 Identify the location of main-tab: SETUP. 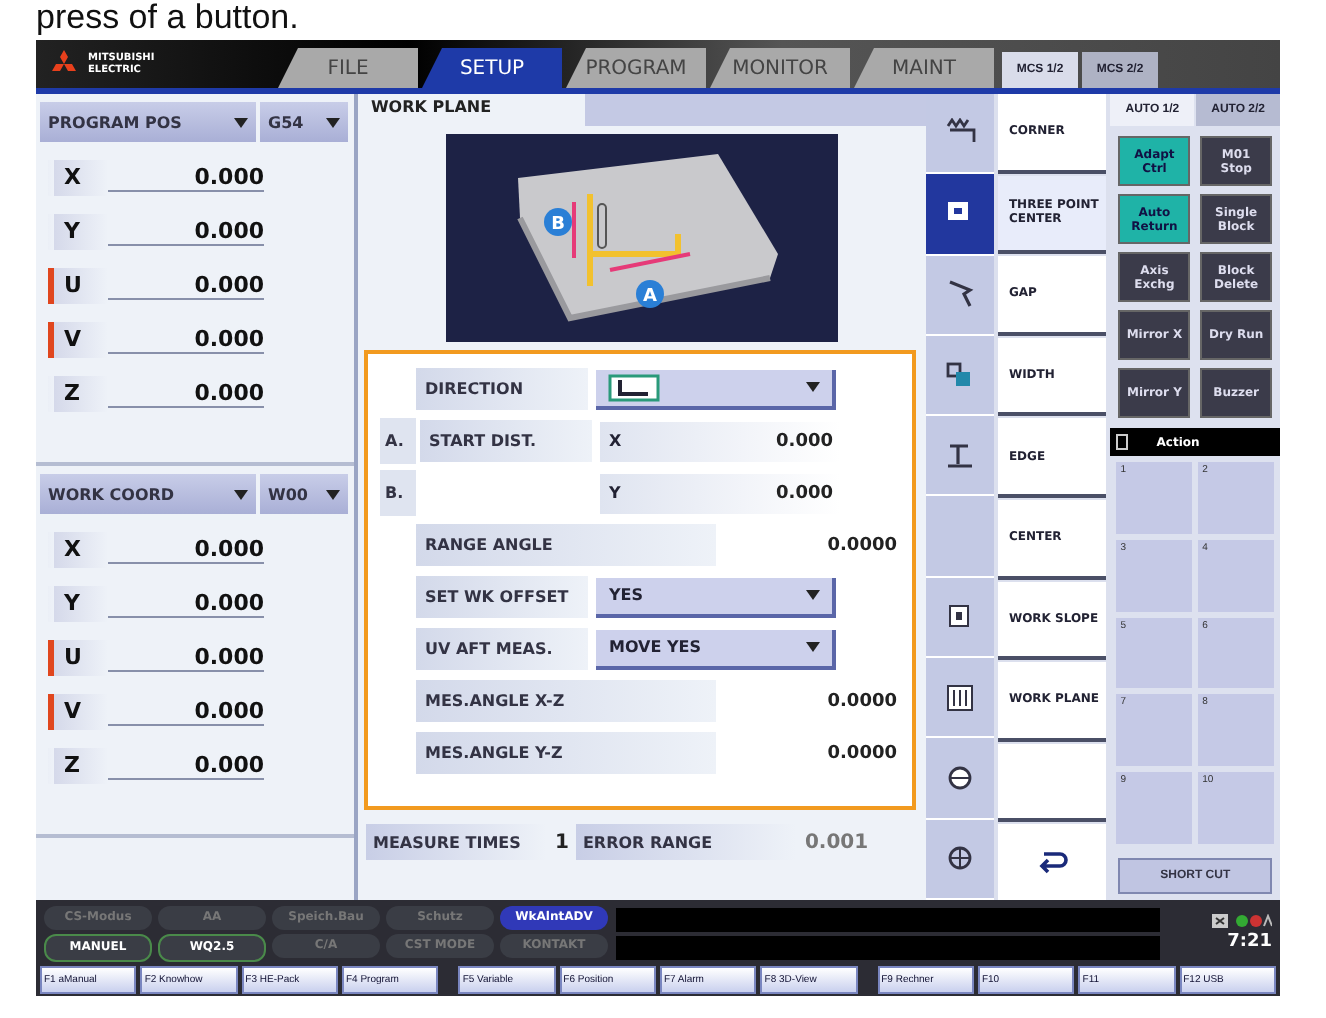
(492, 68).